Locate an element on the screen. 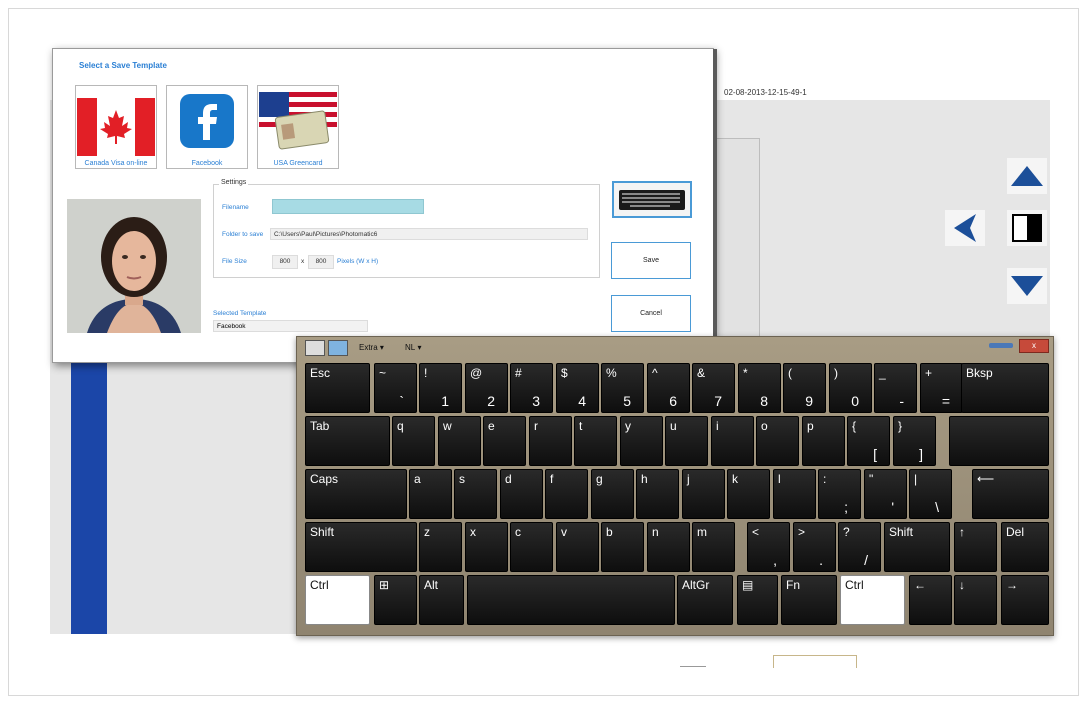 The image size is (1085, 702). key: {[ is located at coordinates (868, 441).